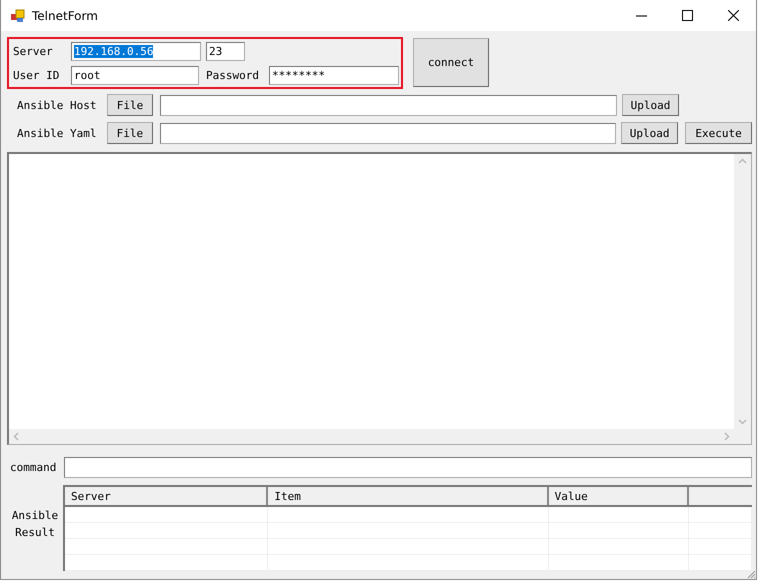 This screenshot has width=761, height=584. What do you see at coordinates (65, 15) in the screenshot?
I see `window-title: TelnetForm` at bounding box center [65, 15].